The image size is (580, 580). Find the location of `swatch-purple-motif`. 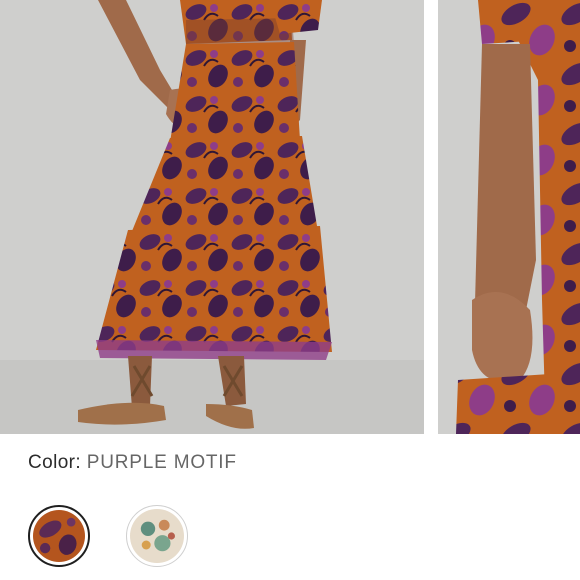

swatch-purple-motif is located at coordinates (59, 536).